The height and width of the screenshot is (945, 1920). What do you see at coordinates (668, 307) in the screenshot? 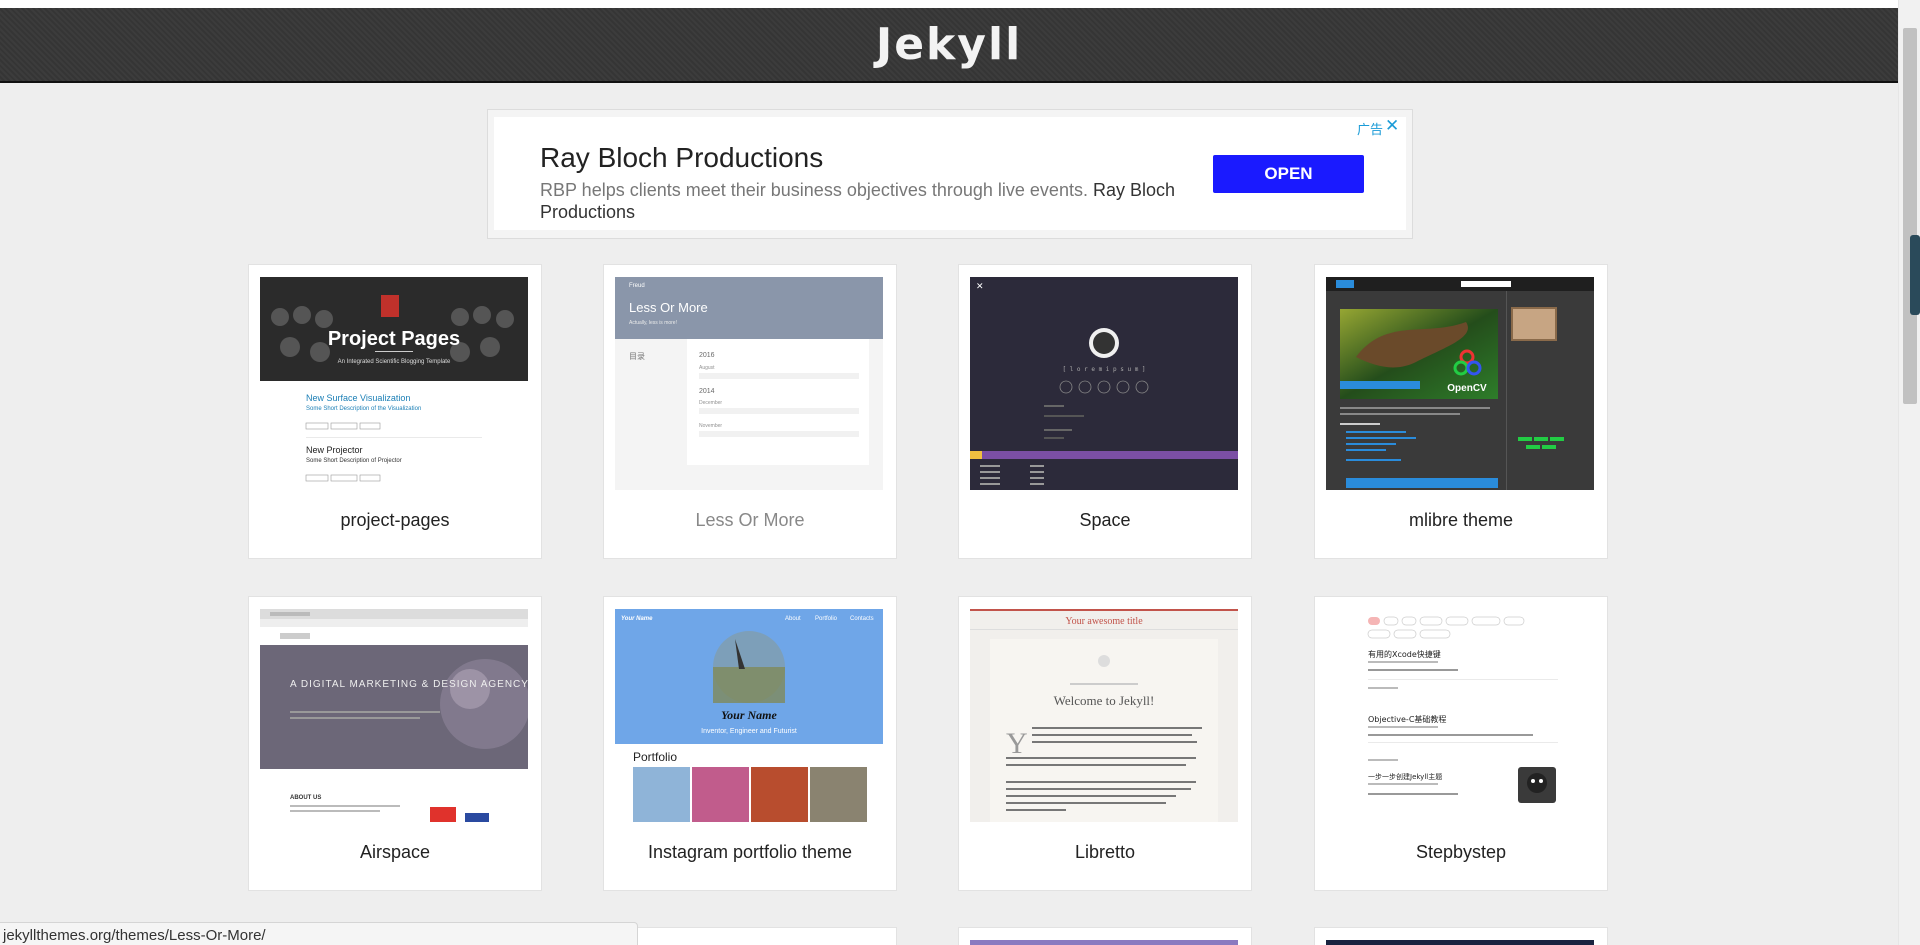
I see `thumb-title: Less Or More` at bounding box center [668, 307].